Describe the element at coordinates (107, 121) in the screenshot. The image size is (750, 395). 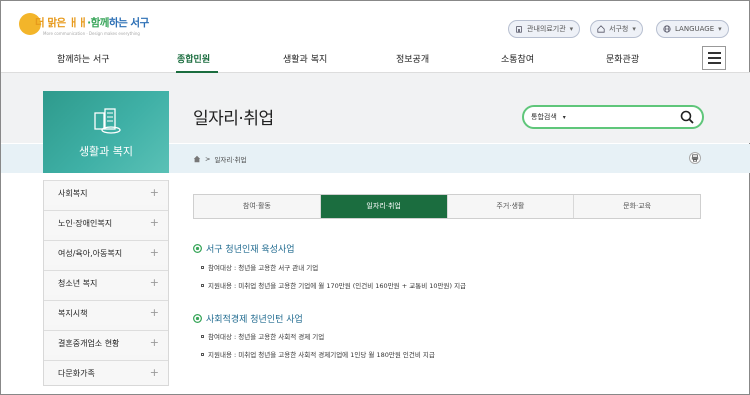
I see `buildings-icon` at that location.